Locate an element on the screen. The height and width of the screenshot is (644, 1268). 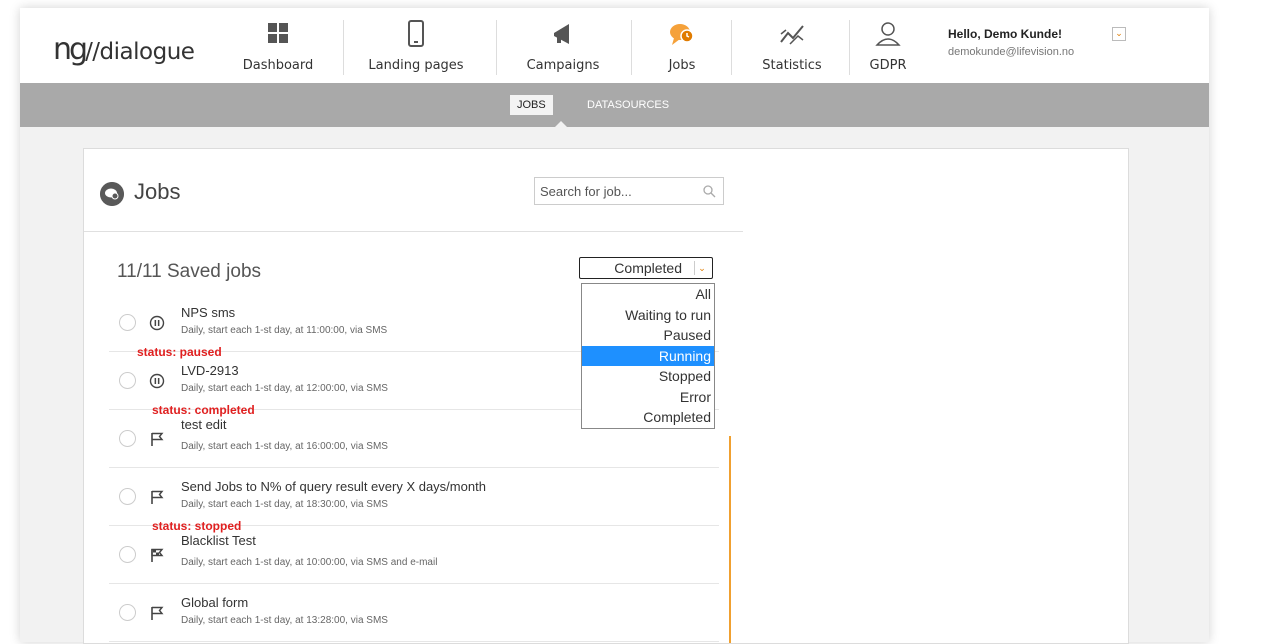
status-filter-select: Completed ⌄ is located at coordinates (646, 268).